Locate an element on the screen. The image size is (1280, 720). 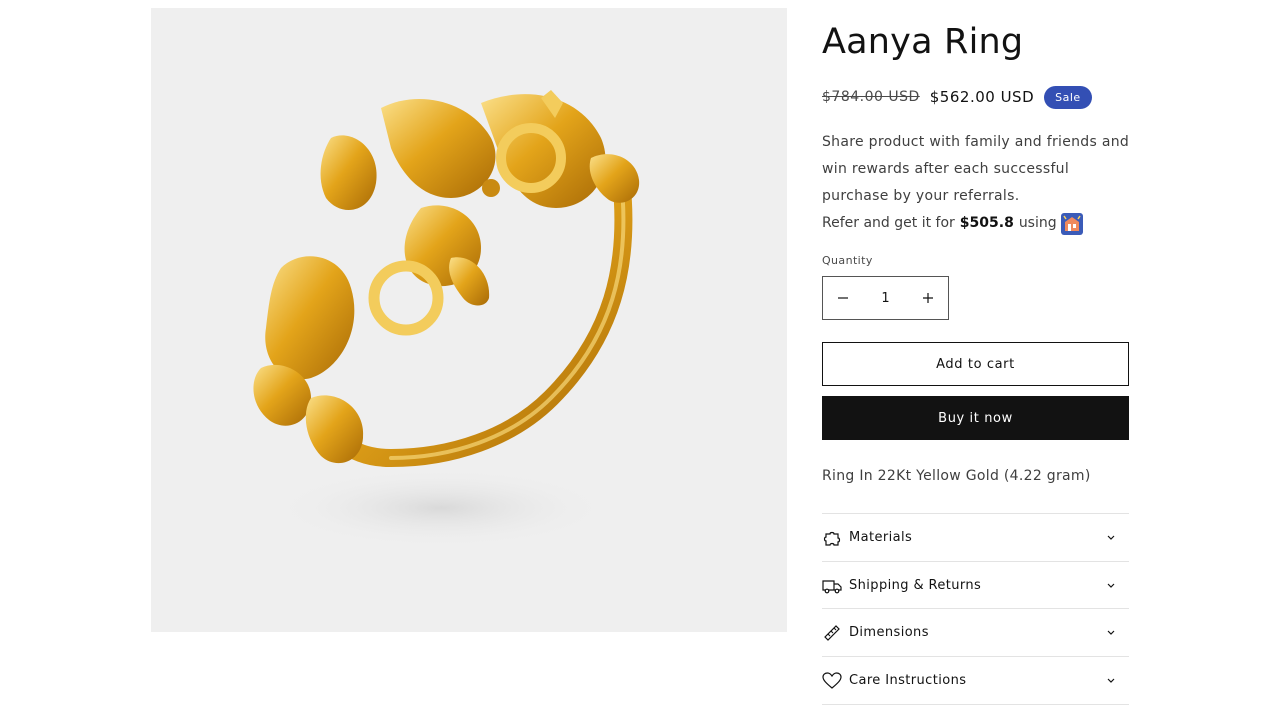
accordion-label: Materials is located at coordinates (881, 537).